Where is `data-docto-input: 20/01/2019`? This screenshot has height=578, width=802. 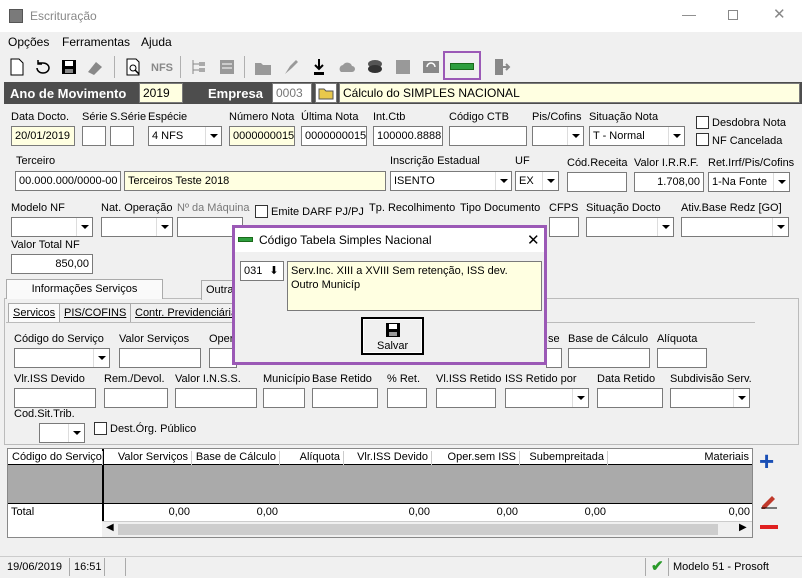 data-docto-input: 20/01/2019 is located at coordinates (43, 136).